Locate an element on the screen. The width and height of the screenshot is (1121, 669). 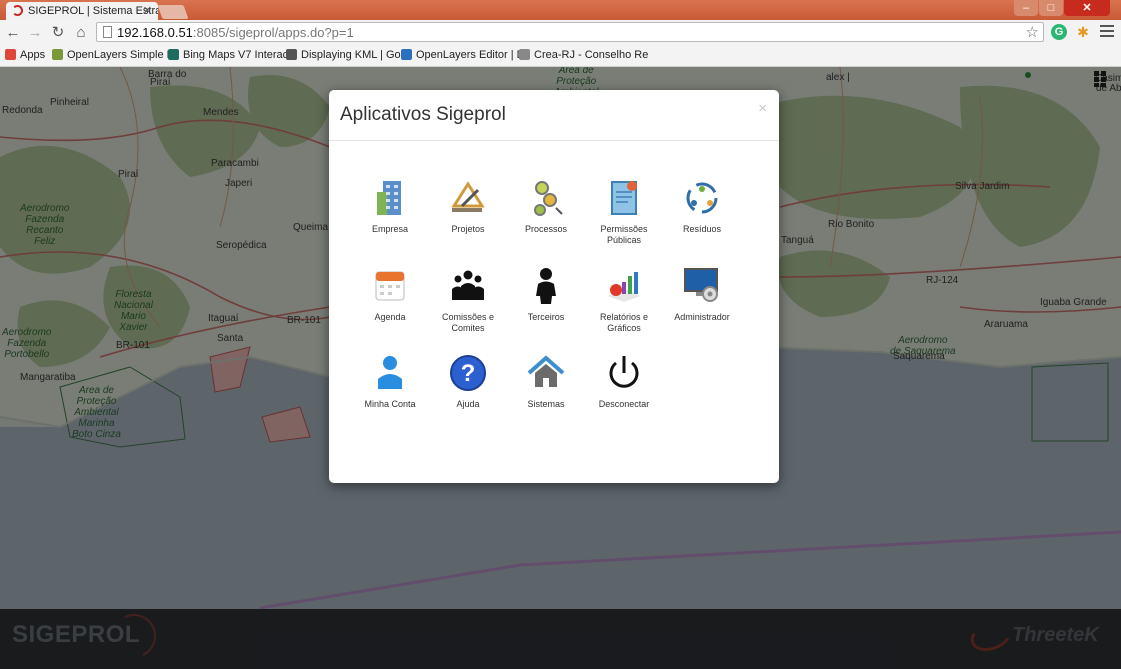
app-ajuda: ? Ajuda is located at coordinates (468, 381).